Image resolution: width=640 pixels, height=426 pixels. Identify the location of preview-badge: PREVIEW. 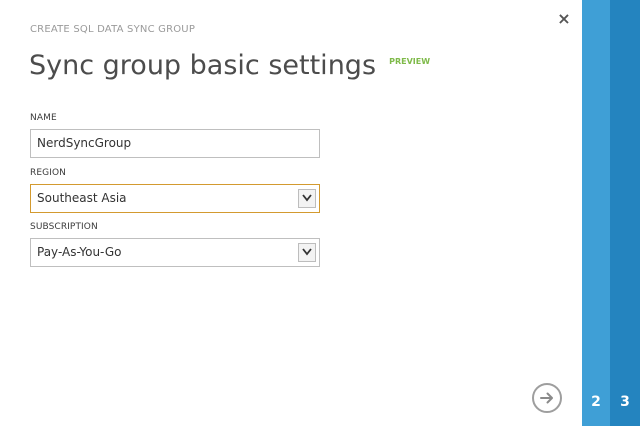
(410, 61).